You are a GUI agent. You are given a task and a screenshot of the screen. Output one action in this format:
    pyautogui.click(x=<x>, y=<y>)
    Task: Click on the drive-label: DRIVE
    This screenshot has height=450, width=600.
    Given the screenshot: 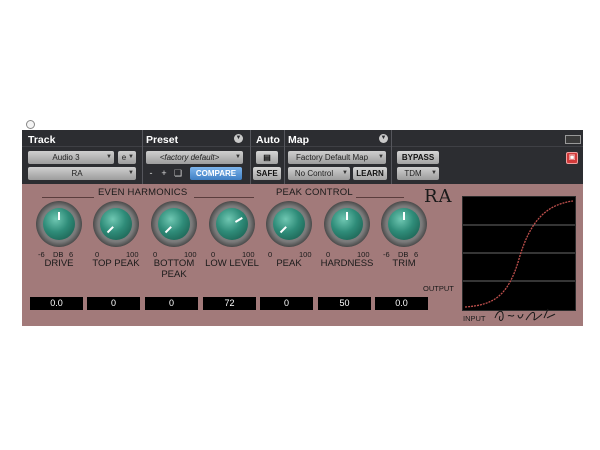 What is the action you would take?
    pyautogui.click(x=59, y=263)
    